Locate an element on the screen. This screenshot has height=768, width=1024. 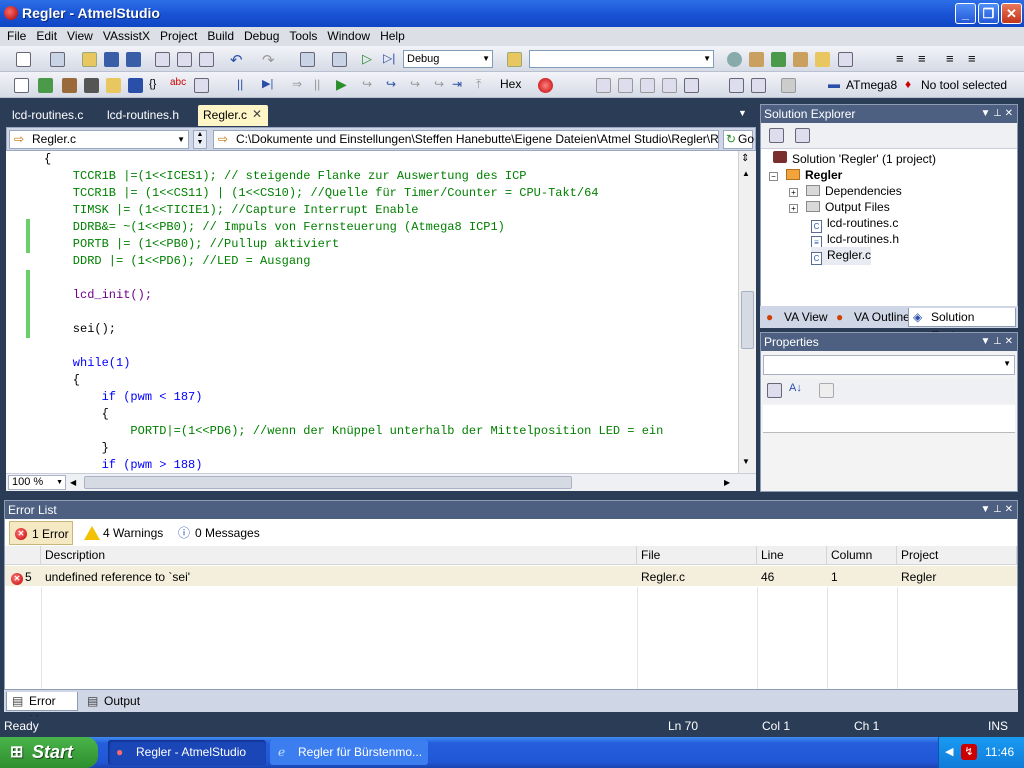
solution-explorer-icon is located at coordinates (734, 59).